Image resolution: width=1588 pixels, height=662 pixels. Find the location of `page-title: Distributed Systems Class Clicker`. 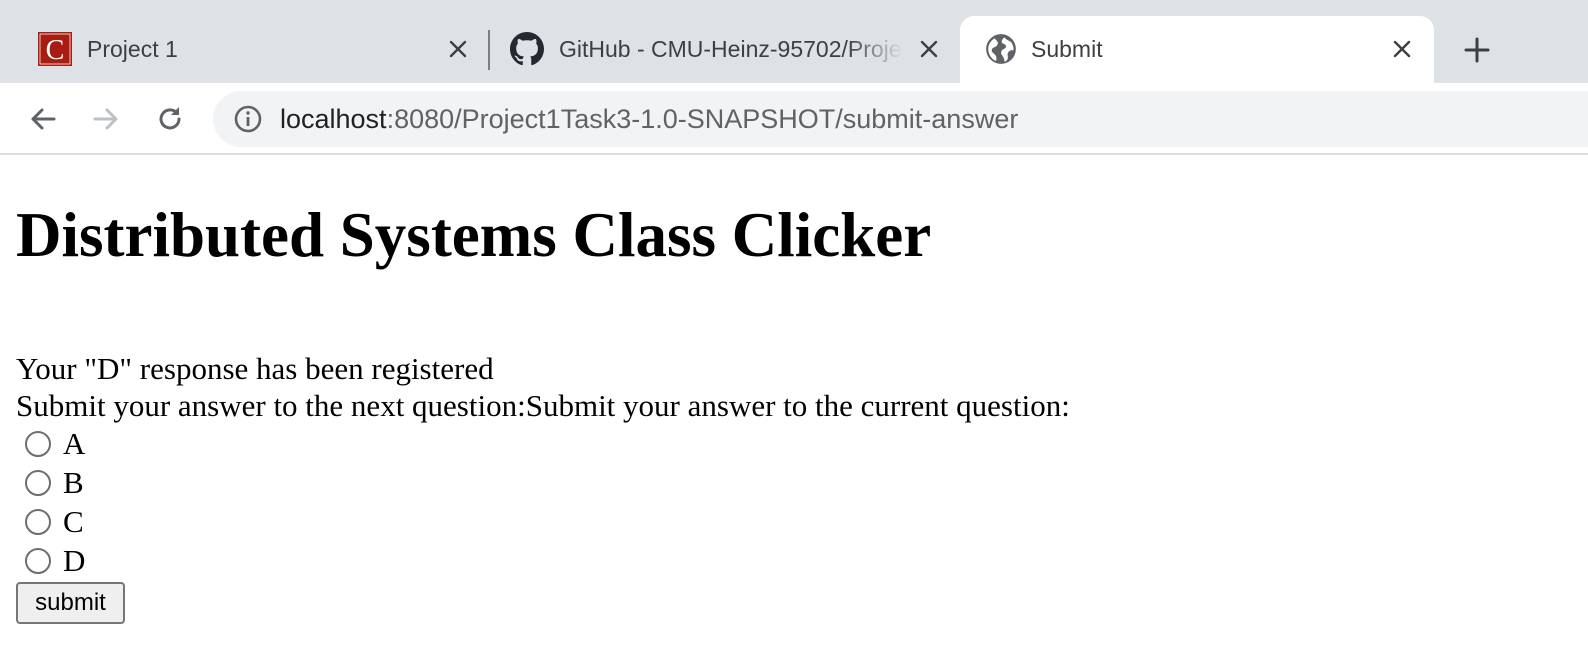

page-title: Distributed Systems Class Clicker is located at coordinates (474, 235).